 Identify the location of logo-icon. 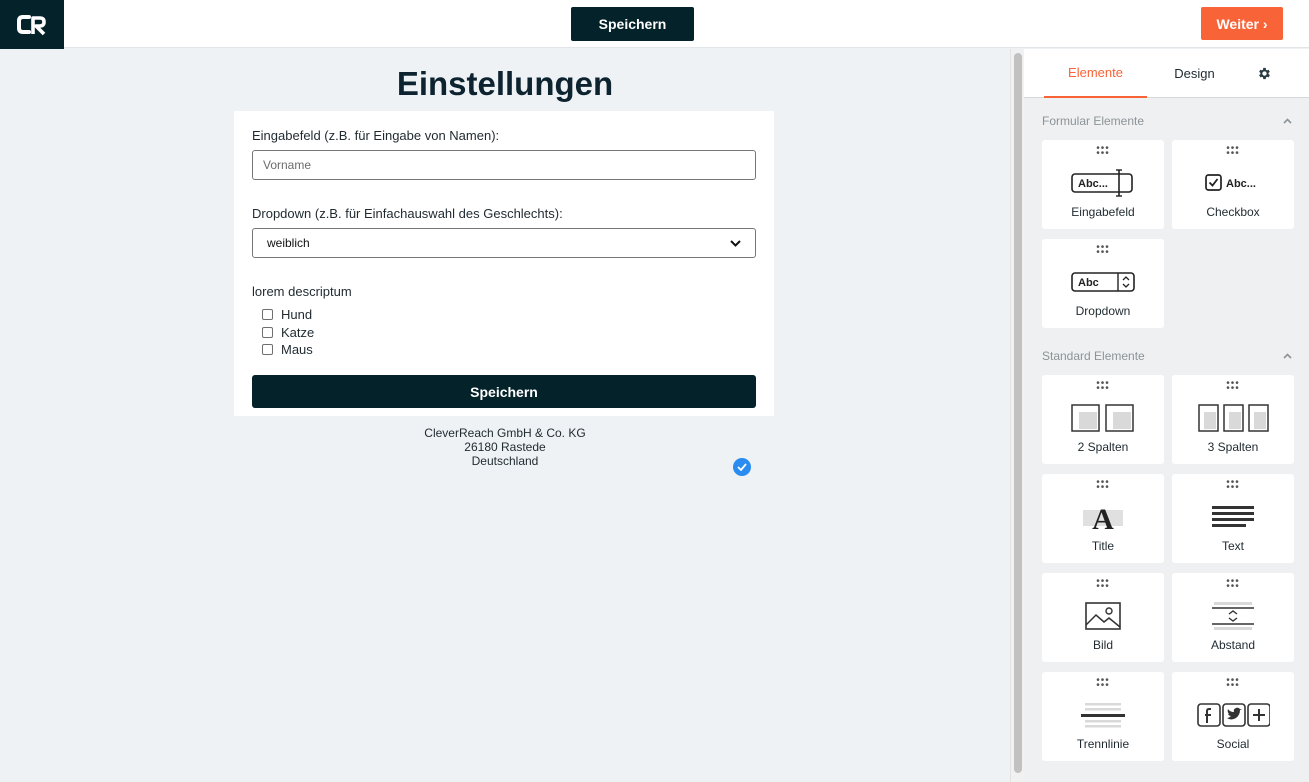
(31, 24).